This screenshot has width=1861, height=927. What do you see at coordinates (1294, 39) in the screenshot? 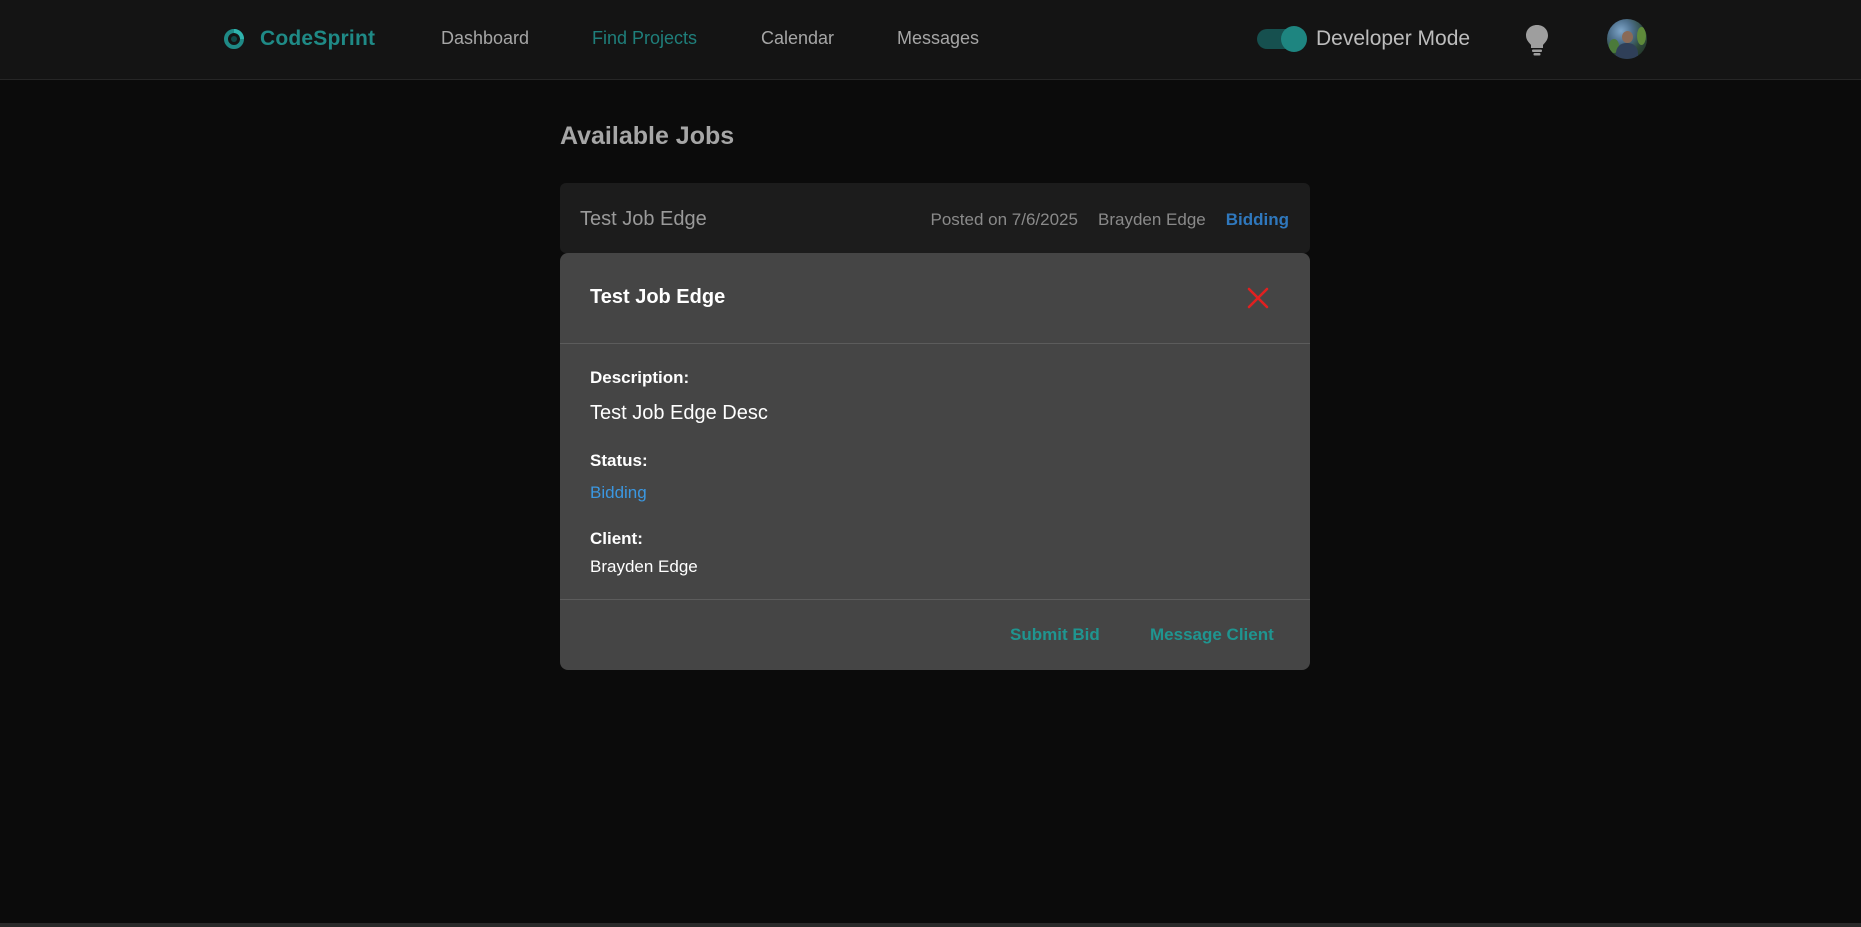
I see `toggle-knob` at bounding box center [1294, 39].